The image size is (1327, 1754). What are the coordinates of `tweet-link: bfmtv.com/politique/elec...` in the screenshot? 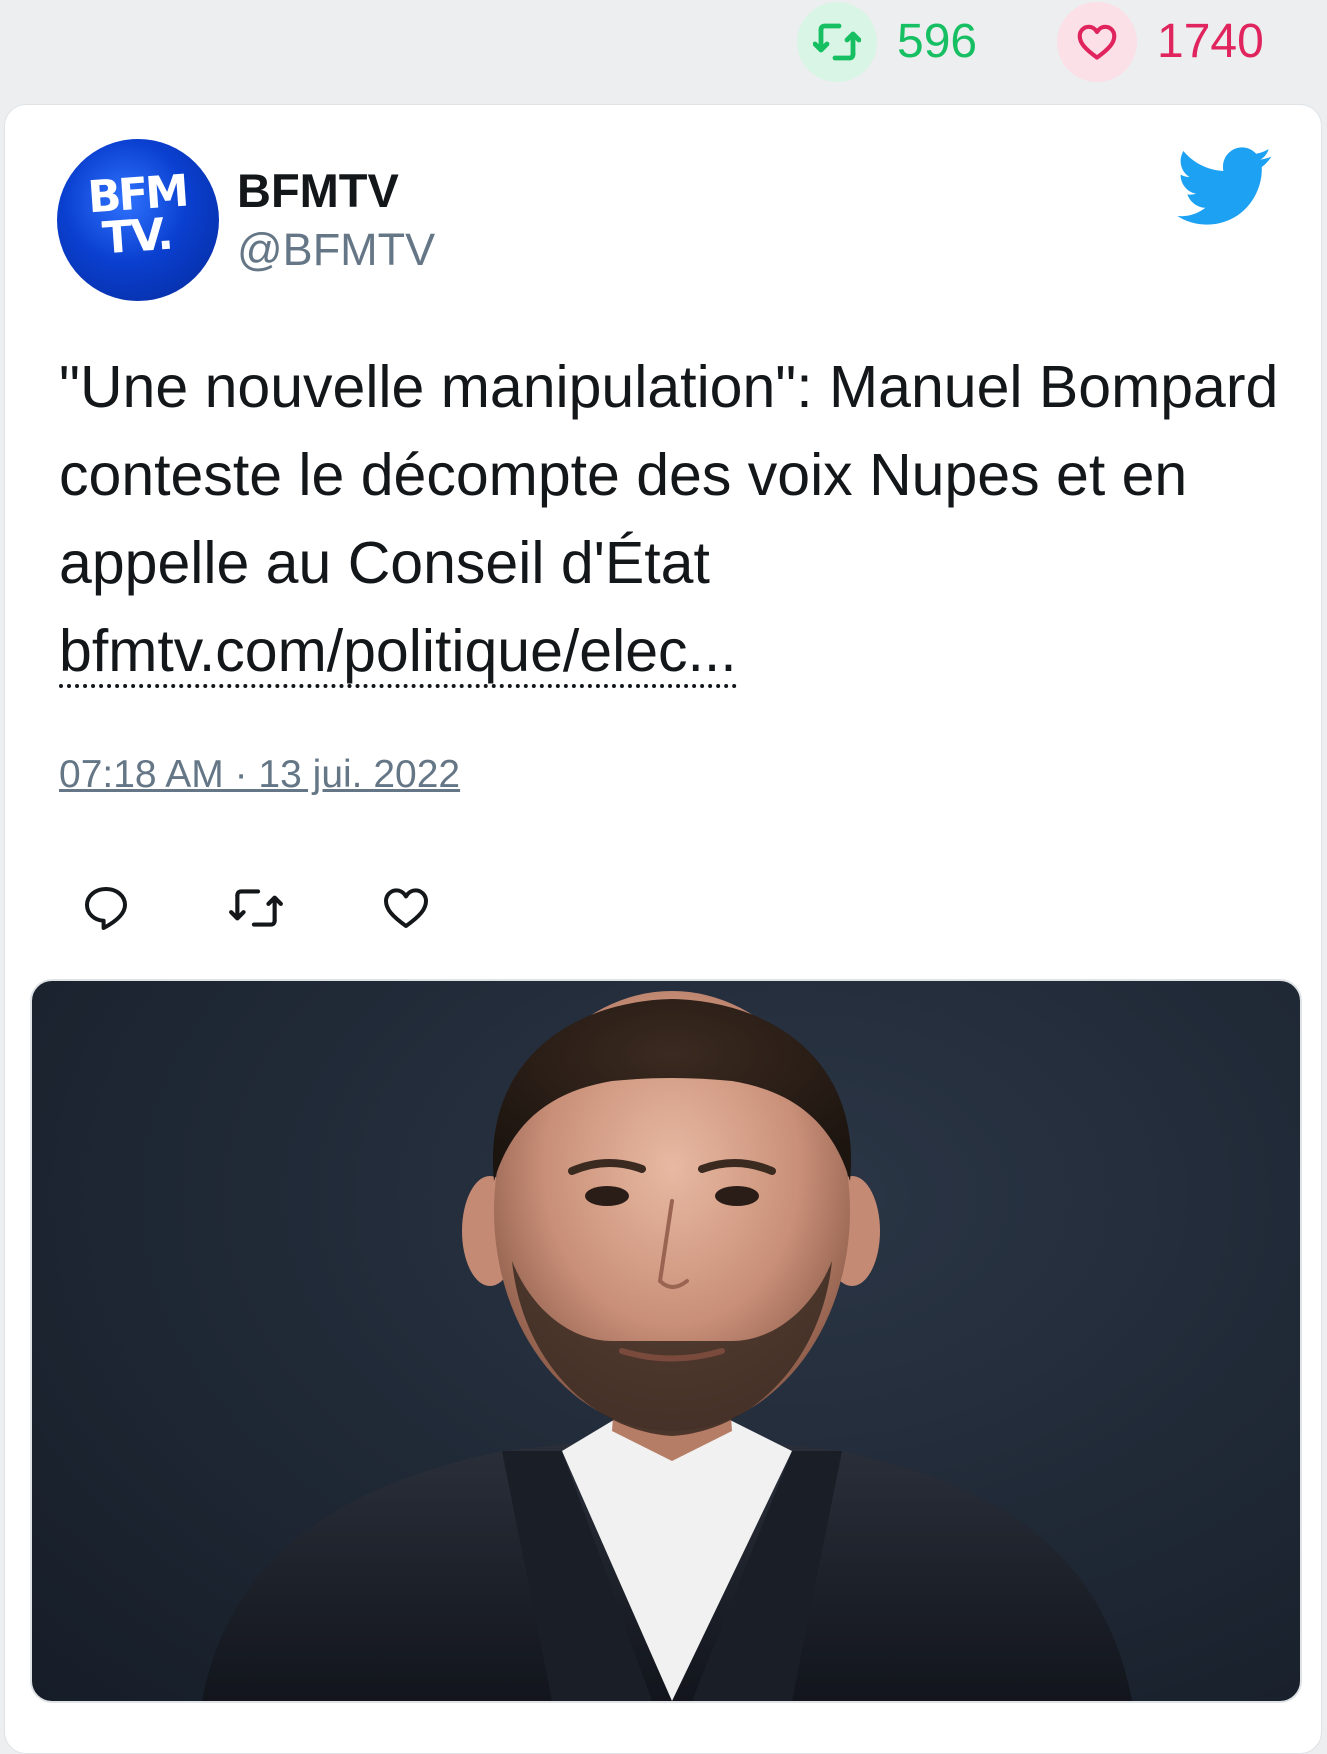 It's located at (398, 653).